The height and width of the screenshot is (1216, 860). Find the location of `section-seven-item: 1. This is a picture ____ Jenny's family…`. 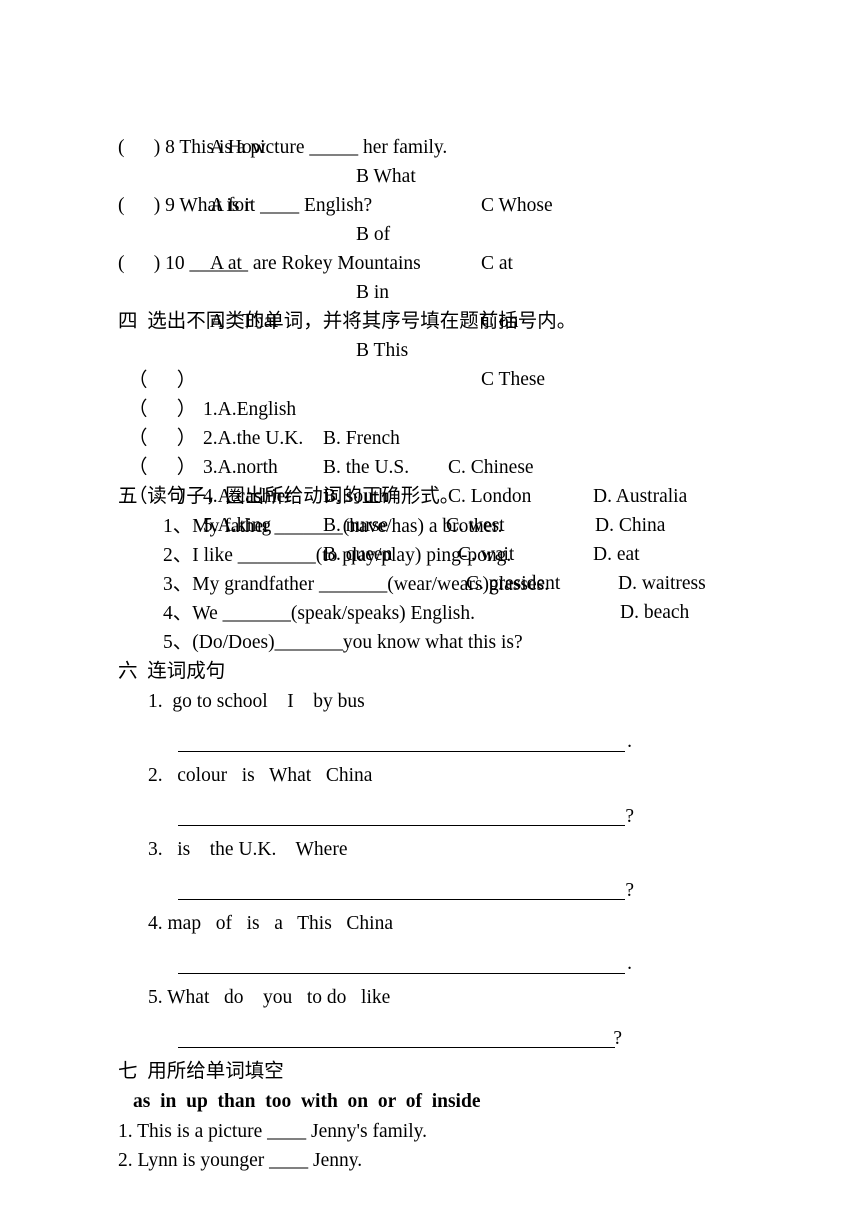

section-seven-item: 1. This is a picture ____ Jenny's family… is located at coordinates (272, 1131).